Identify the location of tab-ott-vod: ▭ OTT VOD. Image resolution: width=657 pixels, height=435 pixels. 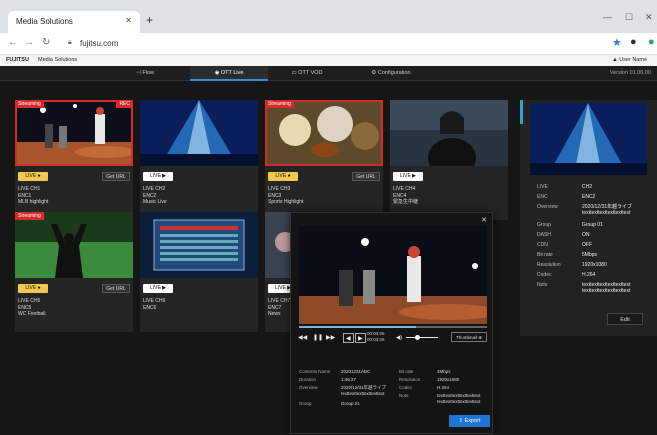
(307, 73).